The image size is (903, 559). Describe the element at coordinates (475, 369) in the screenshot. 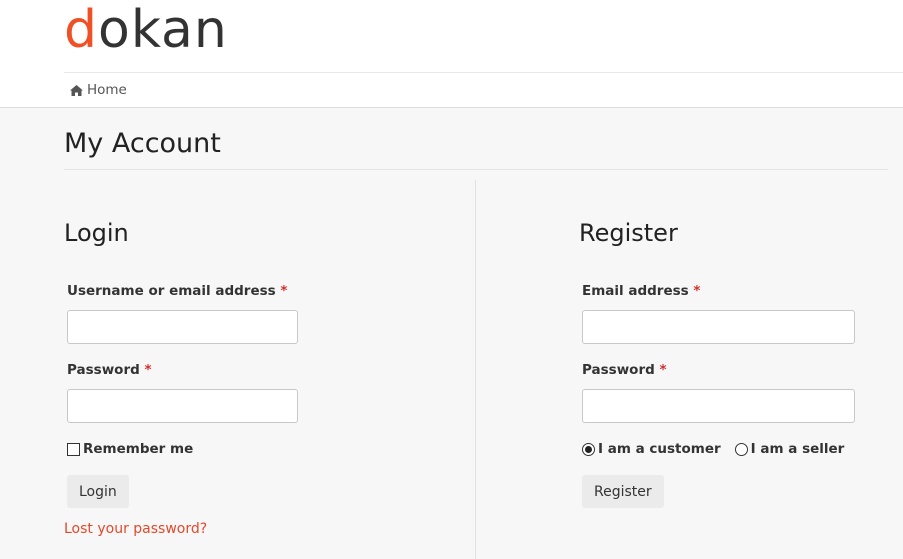

I see `column-divider` at that location.